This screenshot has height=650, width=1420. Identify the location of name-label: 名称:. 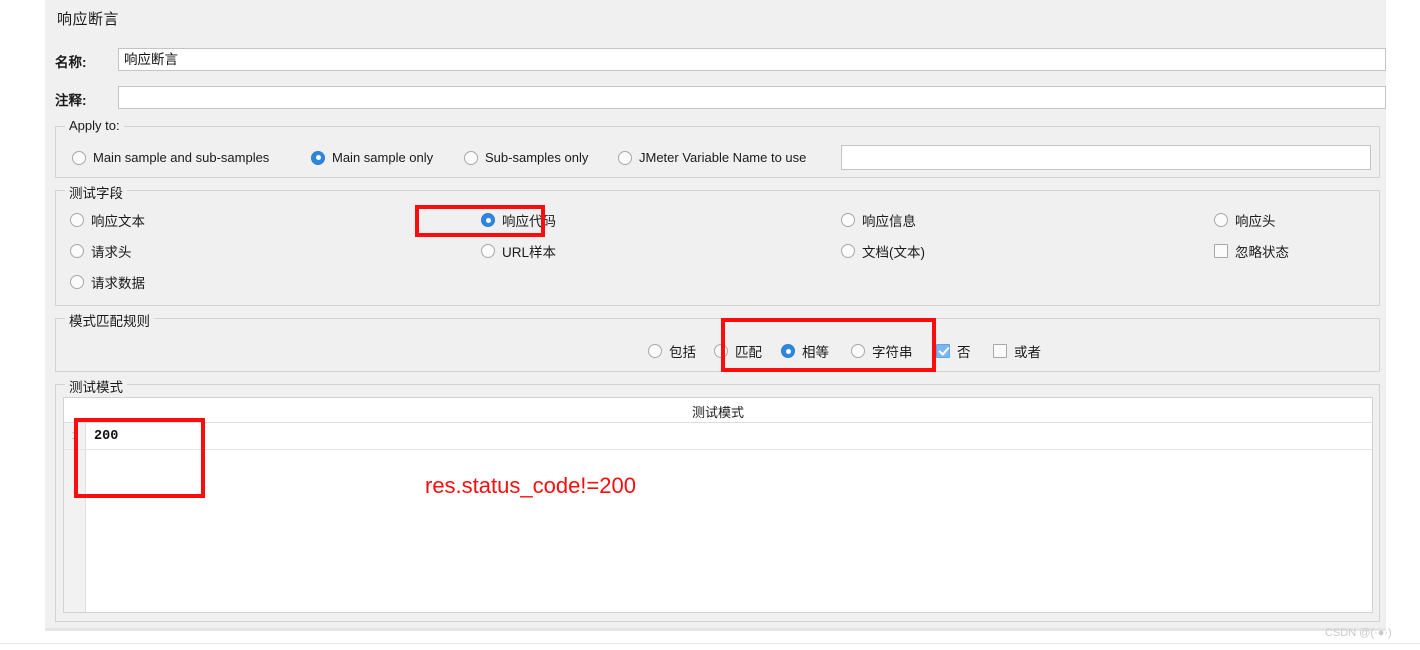
(71, 62).